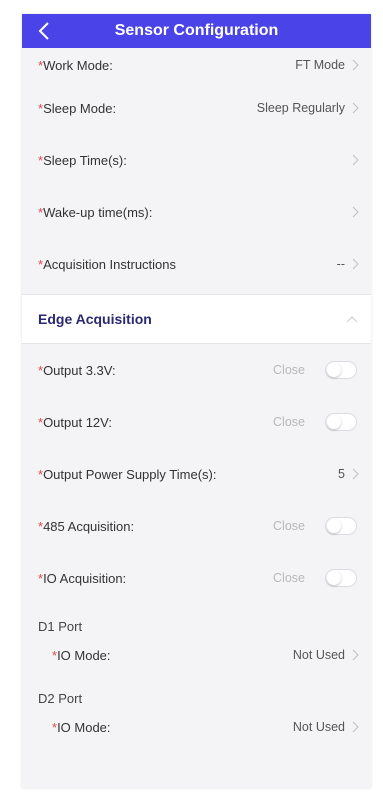 The width and height of the screenshot is (383, 796). What do you see at coordinates (196, 319) in the screenshot?
I see `edge-acquisition-header: Edge Acquisition` at bounding box center [196, 319].